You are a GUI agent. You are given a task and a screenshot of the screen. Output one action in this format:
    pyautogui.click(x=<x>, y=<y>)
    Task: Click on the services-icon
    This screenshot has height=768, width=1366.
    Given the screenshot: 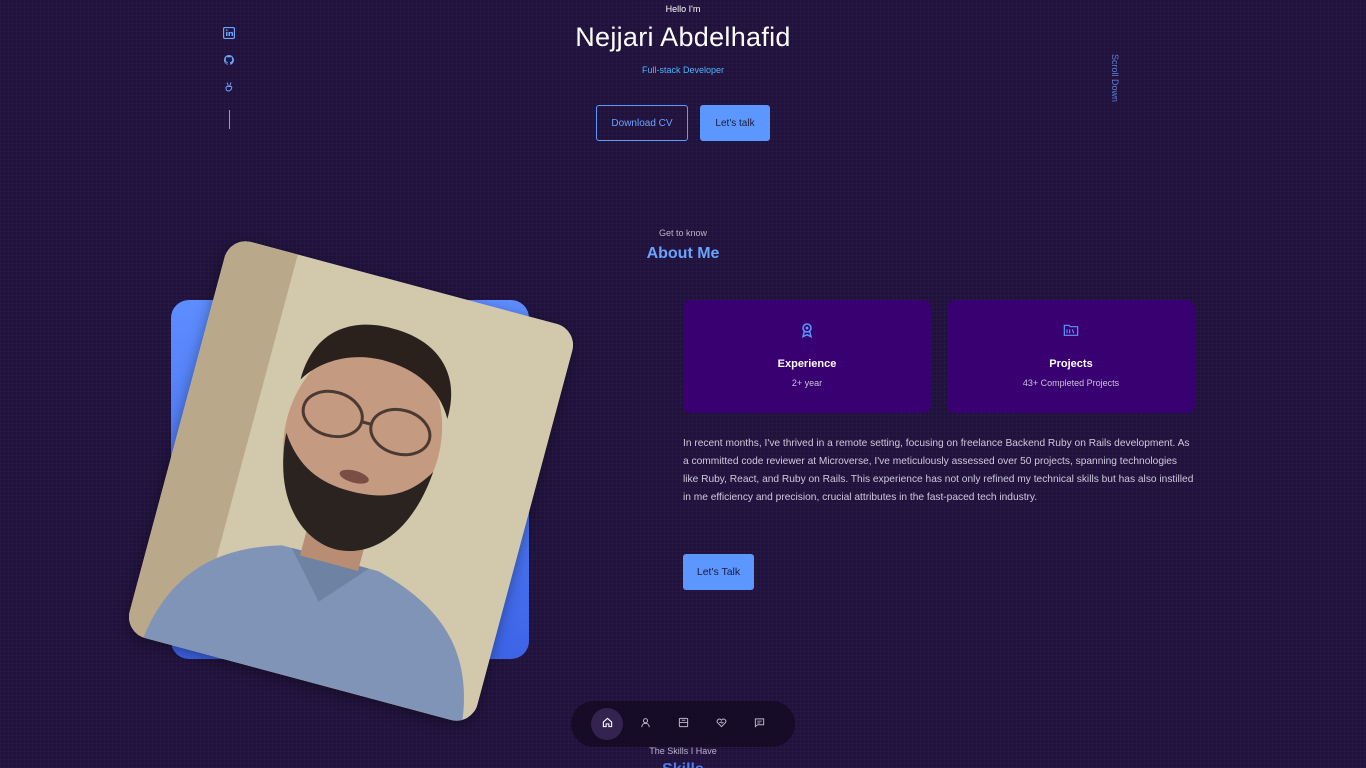 What is the action you would take?
    pyautogui.click(x=721, y=724)
    